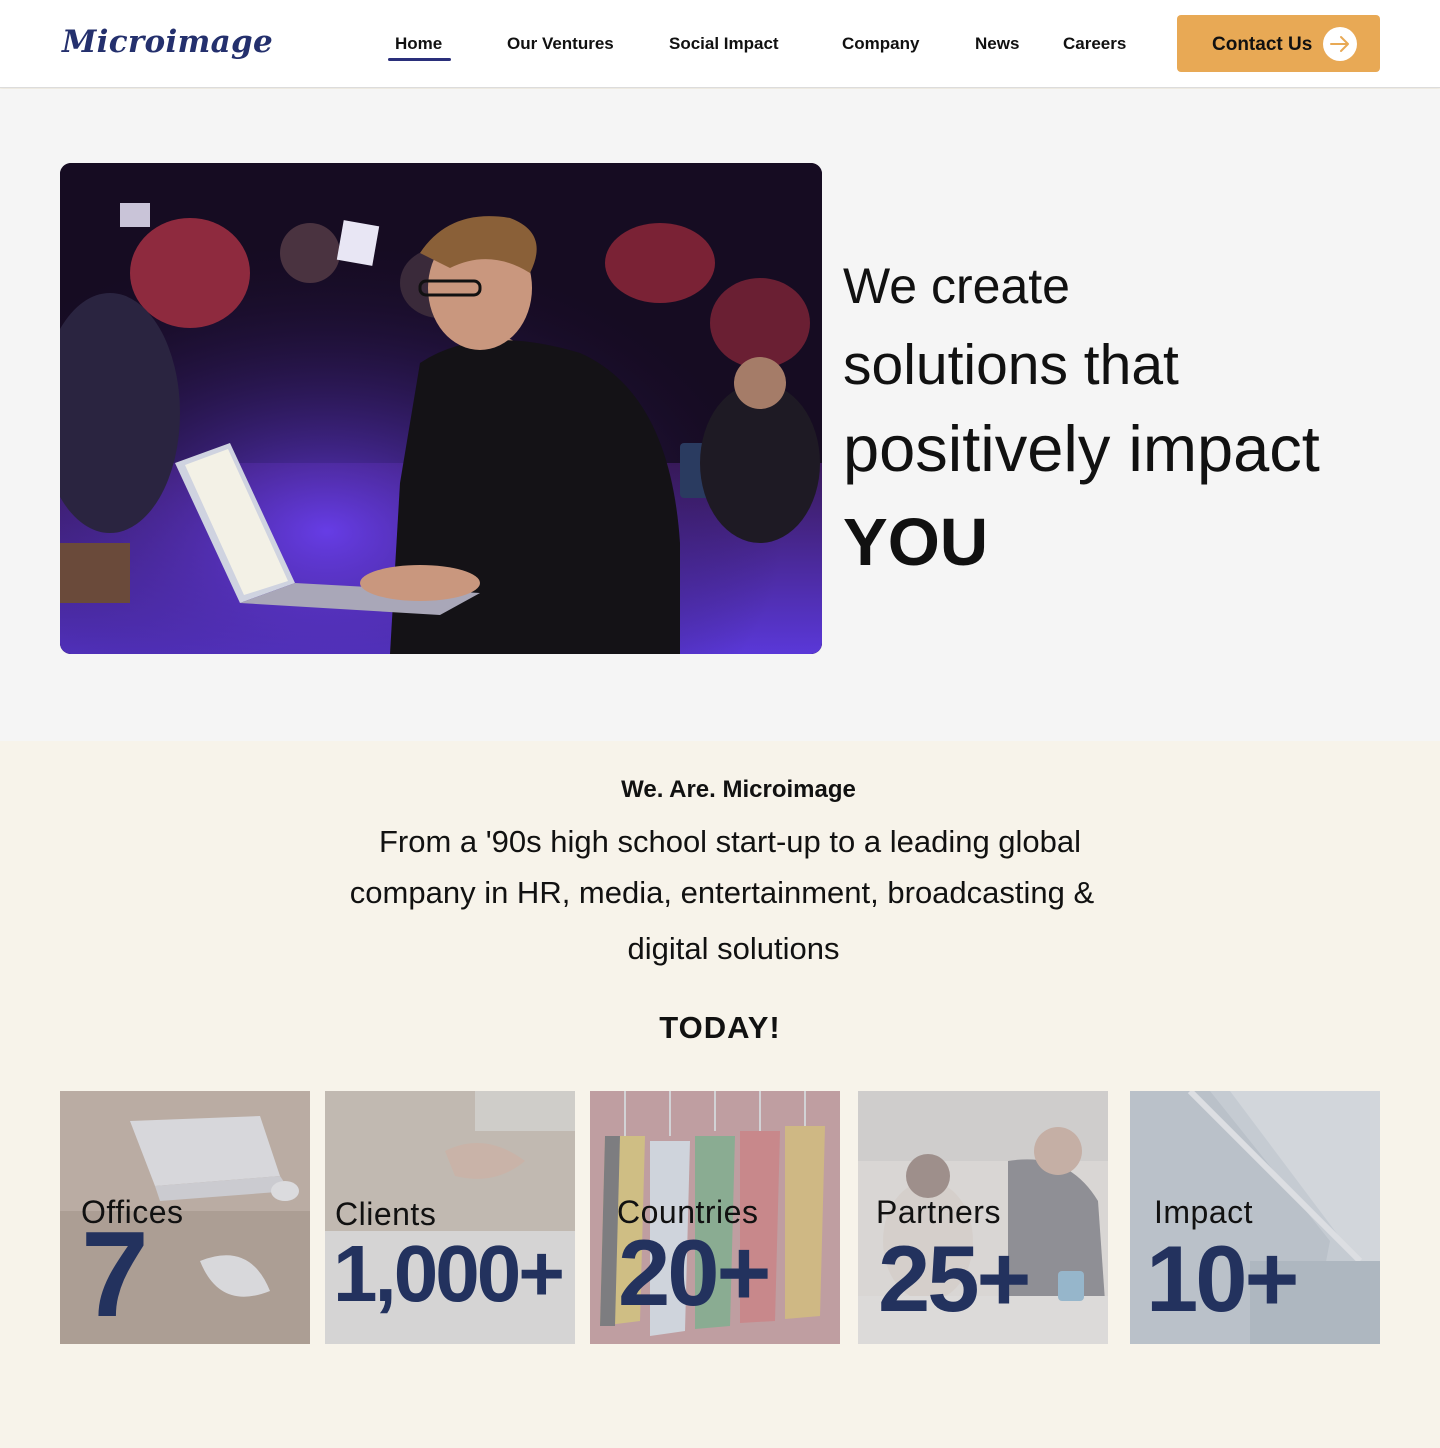 The width and height of the screenshot is (1440, 1448). Describe the element at coordinates (450, 1217) in the screenshot. I see `stat-card-clients: Clients 1,000+` at that location.